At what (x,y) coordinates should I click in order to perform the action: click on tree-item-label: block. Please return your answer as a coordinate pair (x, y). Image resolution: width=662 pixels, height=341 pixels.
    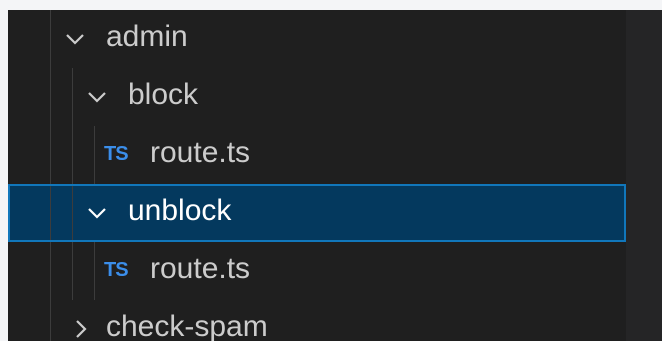
    Looking at the image, I should click on (163, 94).